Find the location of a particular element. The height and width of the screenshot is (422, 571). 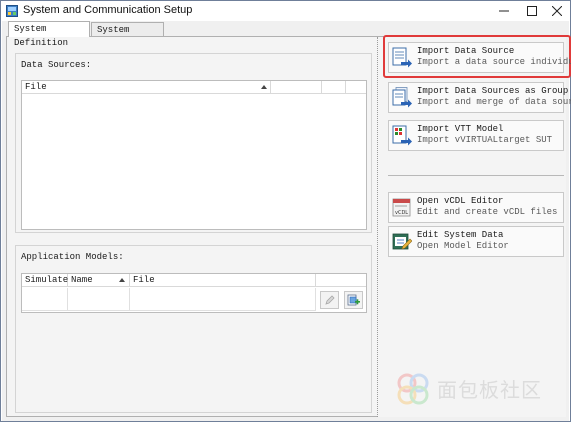

column-header-simulated: Simulated is located at coordinates (48, 280).